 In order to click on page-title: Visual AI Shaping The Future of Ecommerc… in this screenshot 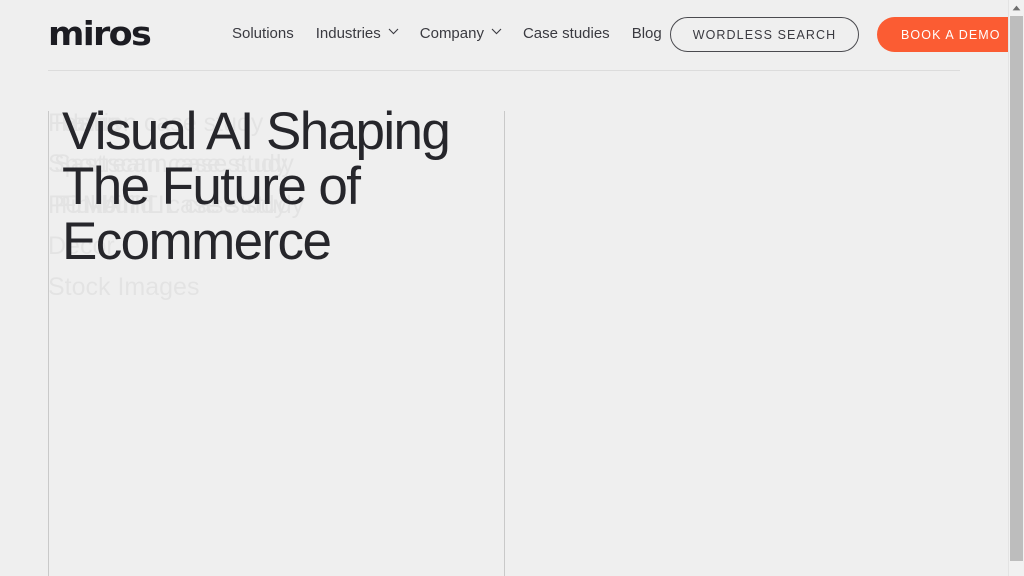, I will do `click(292, 186)`.